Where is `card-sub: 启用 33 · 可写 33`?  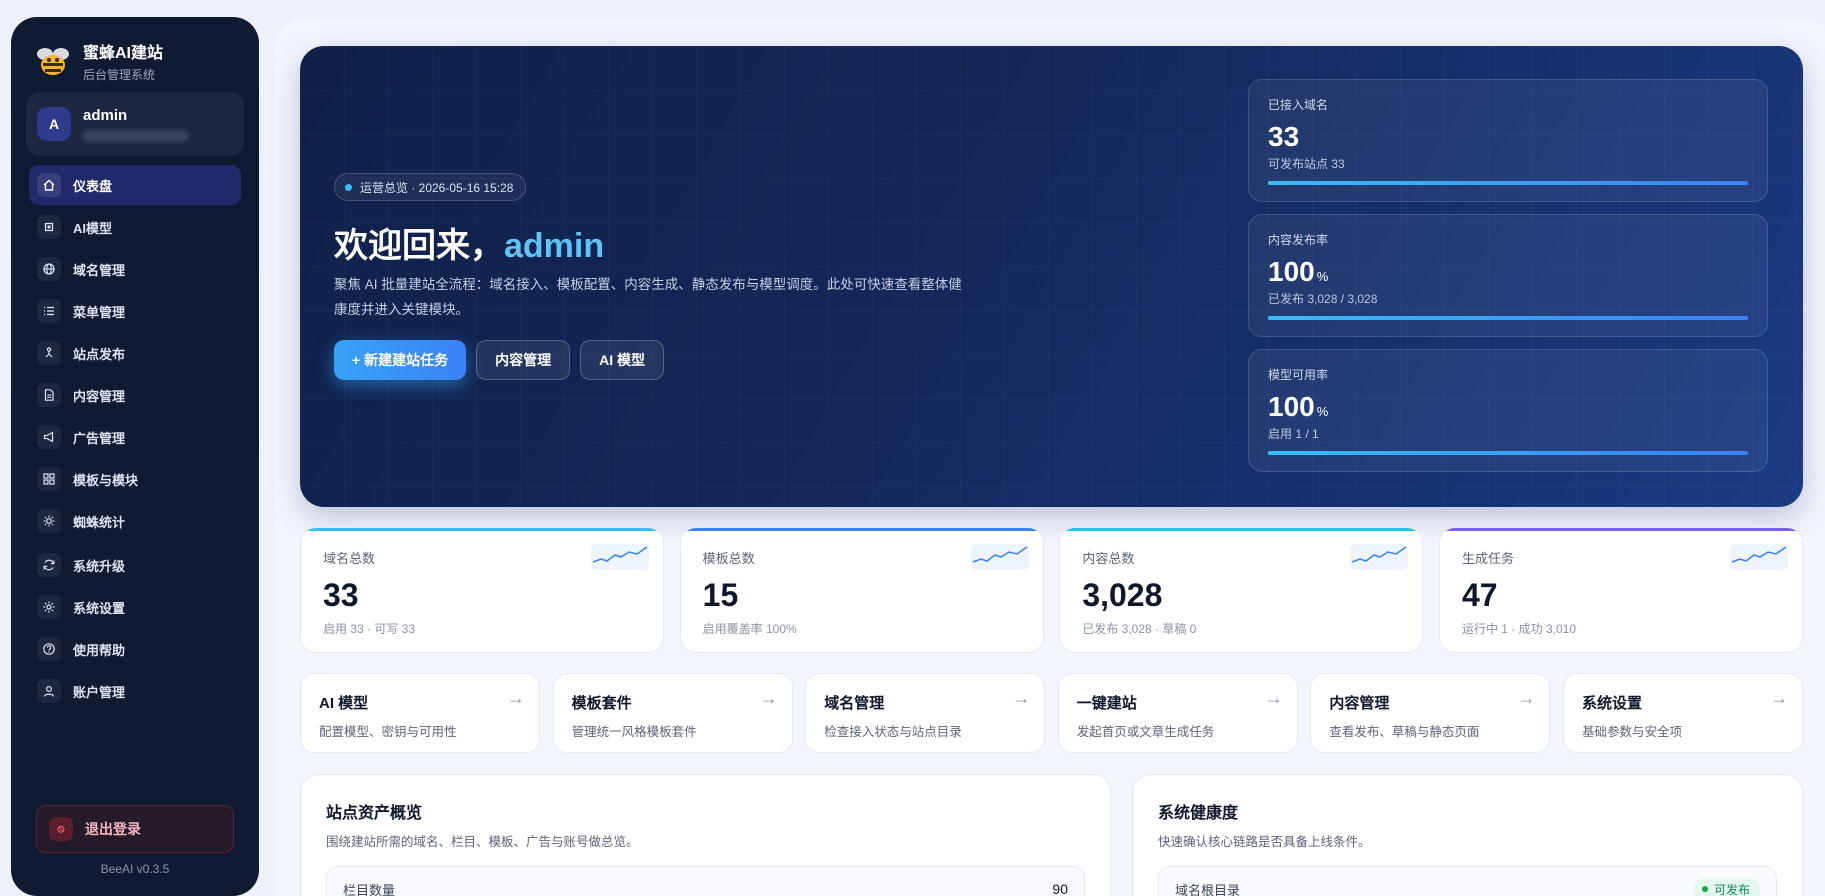
card-sub: 启用 33 · 可写 33 is located at coordinates (369, 629).